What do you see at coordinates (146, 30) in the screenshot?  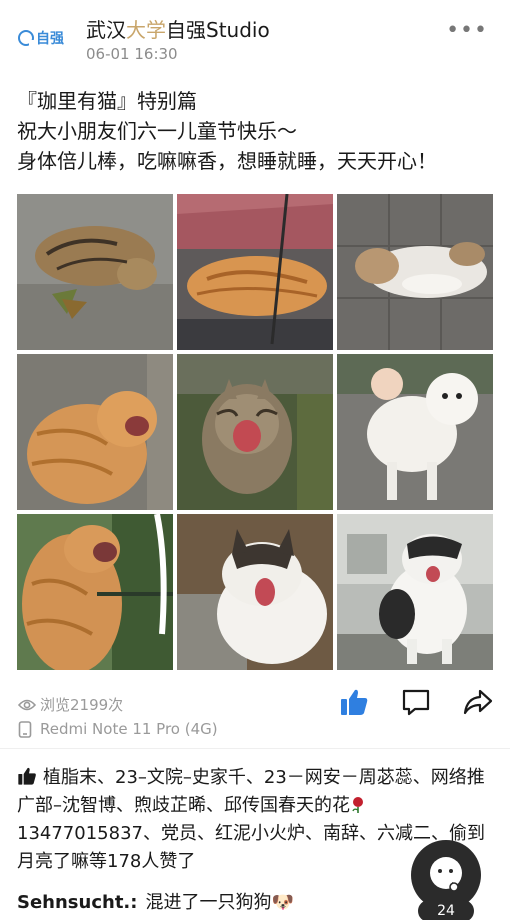 I see `username-part2: 大学` at bounding box center [146, 30].